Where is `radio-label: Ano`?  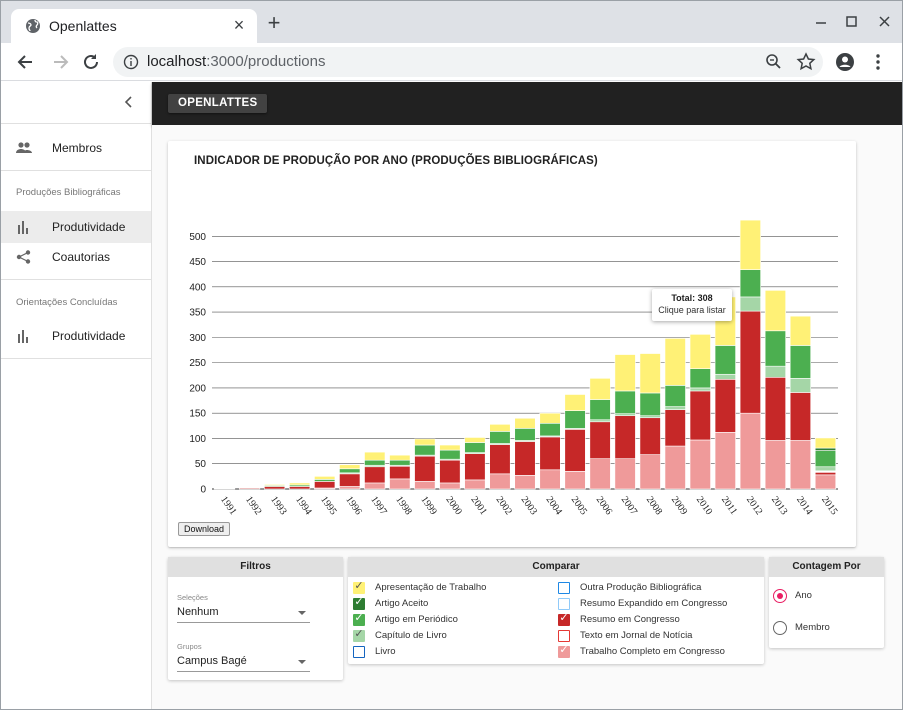
radio-label: Ano is located at coordinates (803, 595).